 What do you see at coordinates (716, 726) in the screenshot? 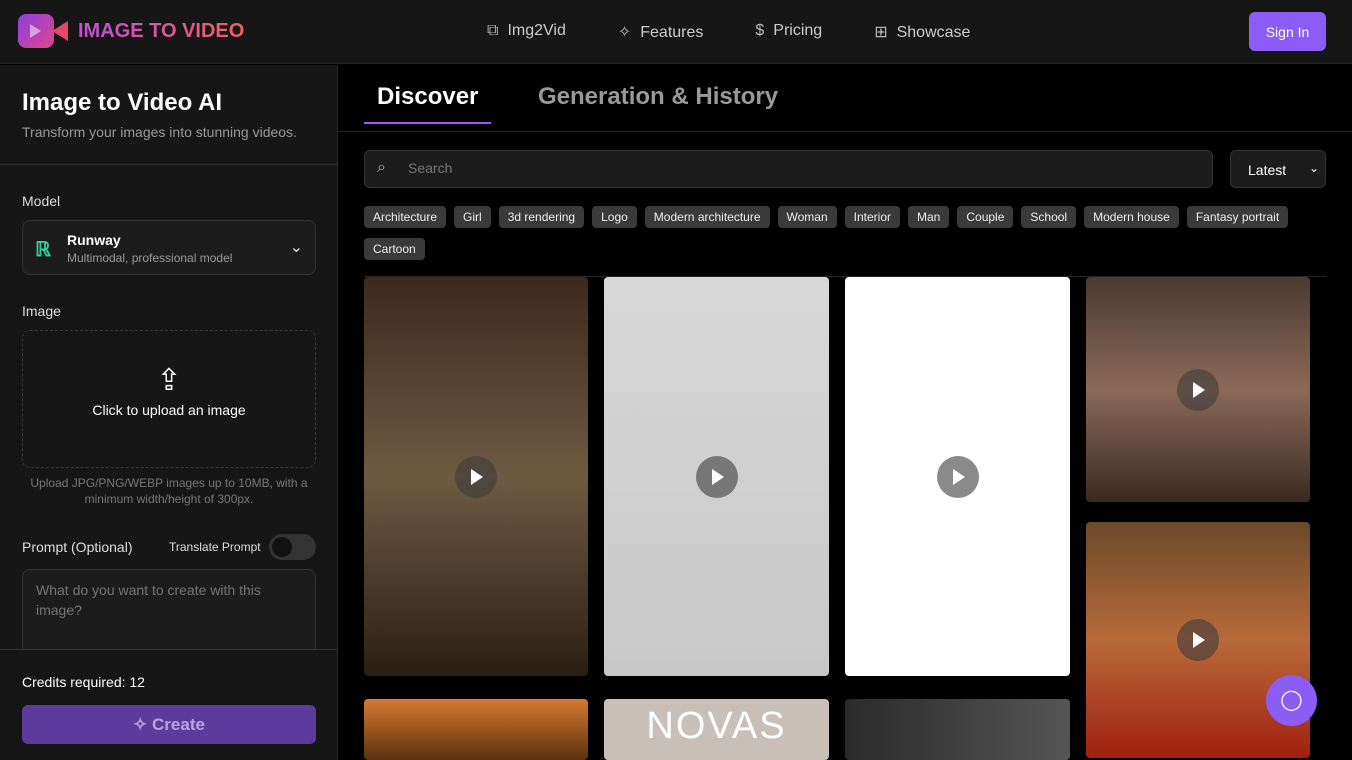
I see `card-text: NOVAS` at bounding box center [716, 726].